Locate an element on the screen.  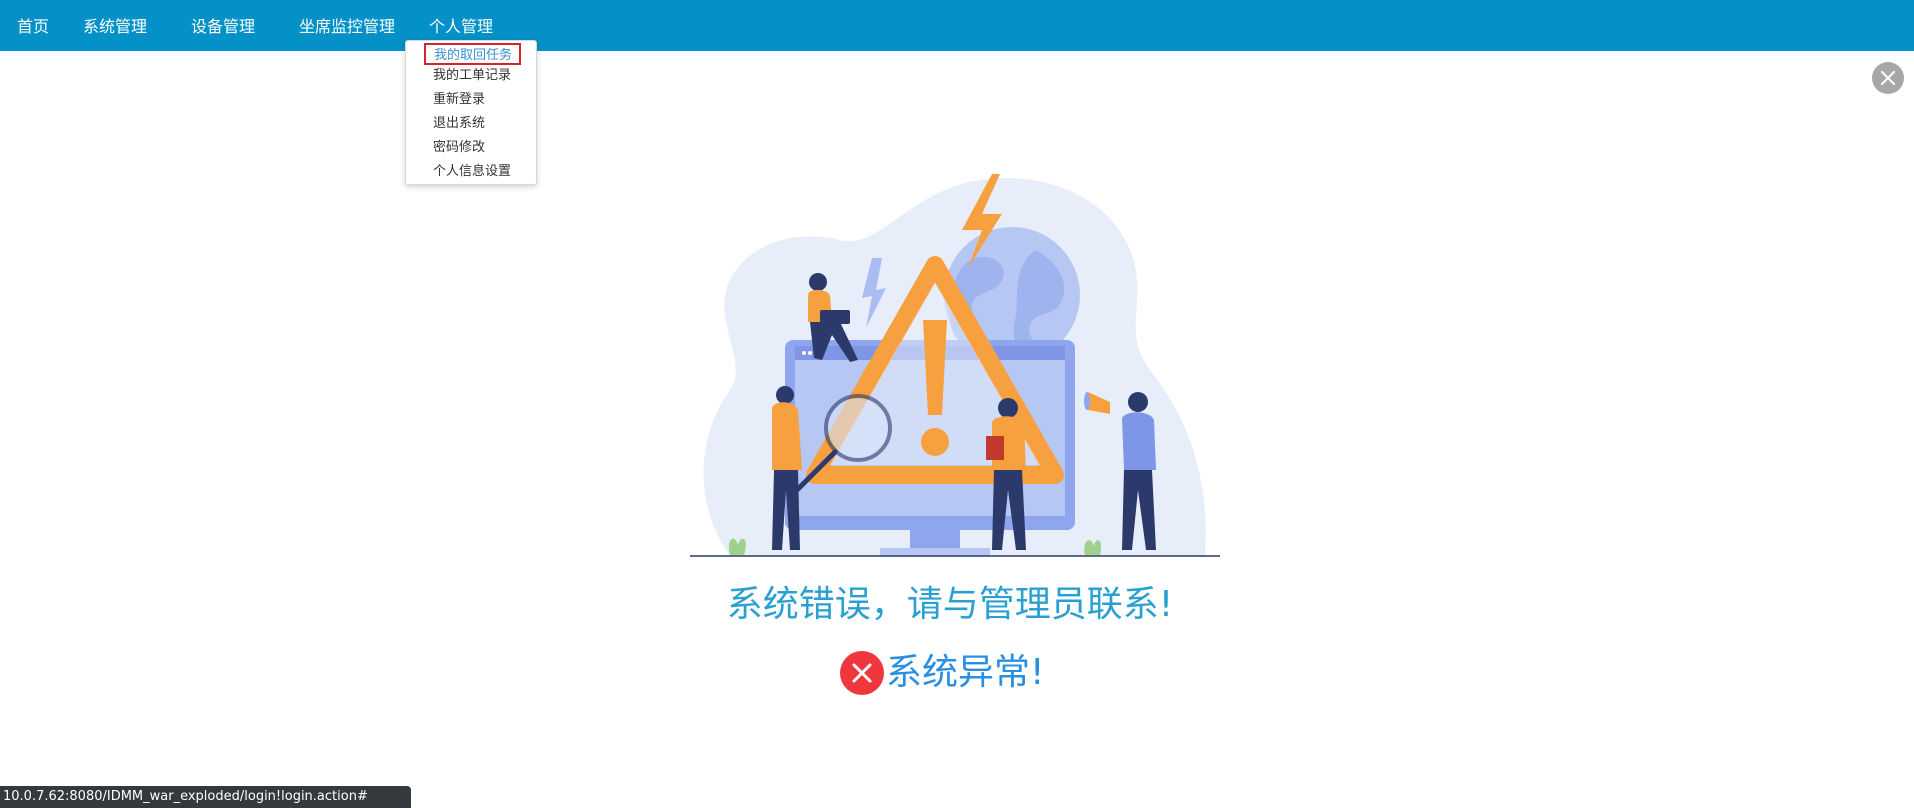
top-navigation-bar: 首页 系统管理 设备管理 坐席监控管理 个人管理 is located at coordinates (957, 25).